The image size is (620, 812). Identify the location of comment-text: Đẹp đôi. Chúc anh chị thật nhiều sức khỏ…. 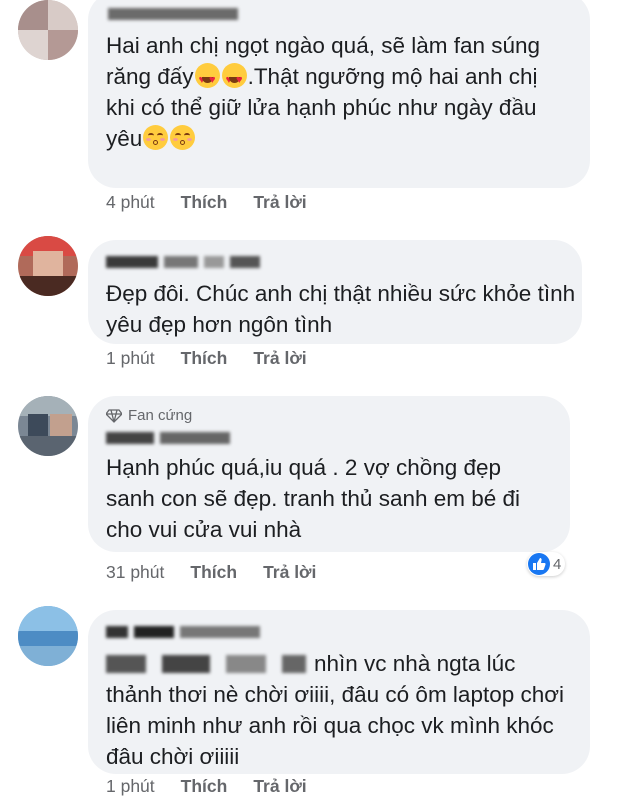
(341, 309).